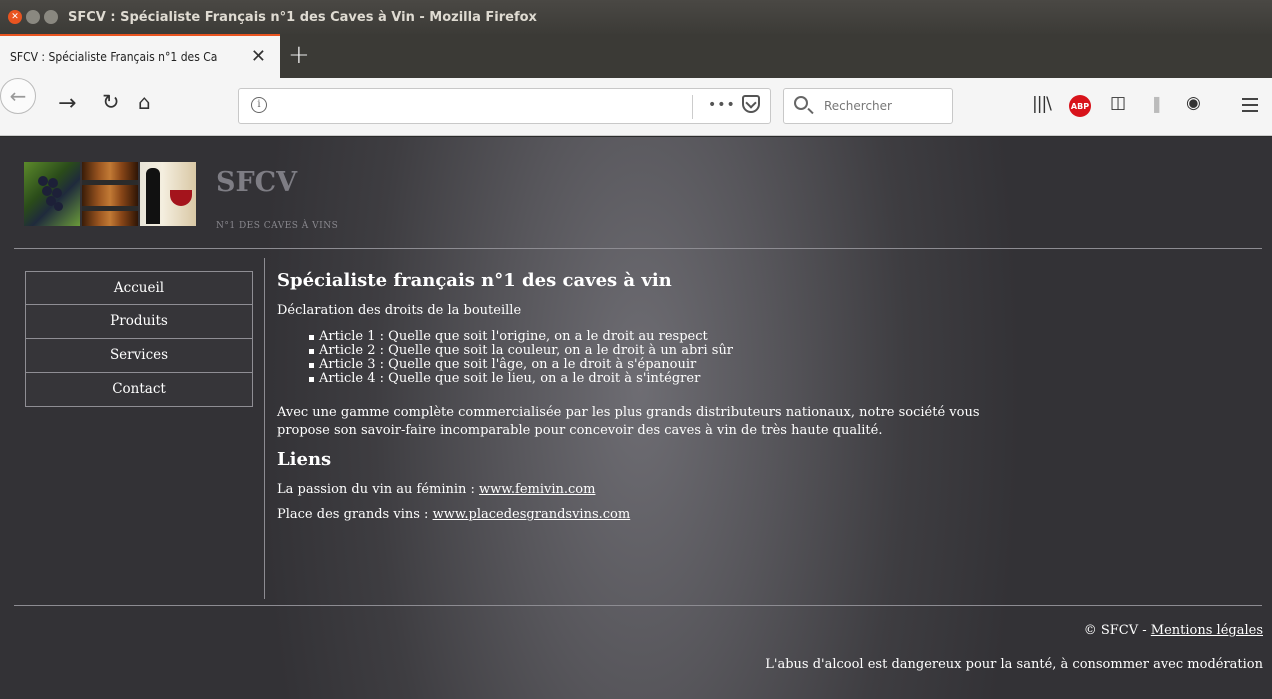 This screenshot has width=1272, height=699. Describe the element at coordinates (532, 514) in the screenshot. I see `link-placedesgrandsvins: www.placedesgrandsvins.com` at that location.